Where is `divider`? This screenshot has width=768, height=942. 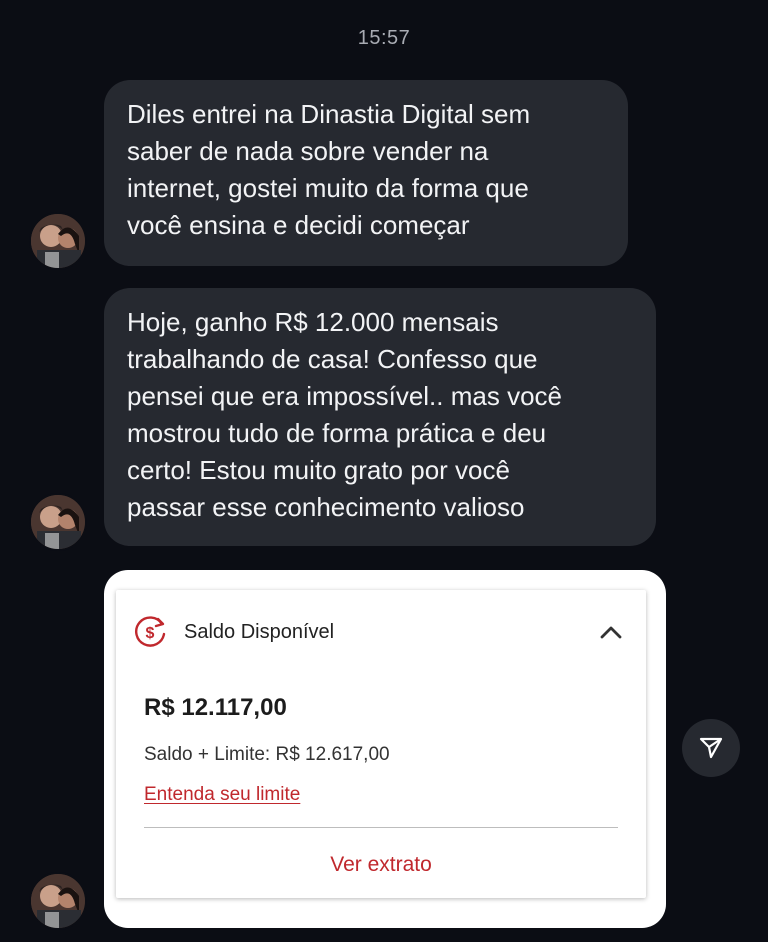 divider is located at coordinates (381, 827).